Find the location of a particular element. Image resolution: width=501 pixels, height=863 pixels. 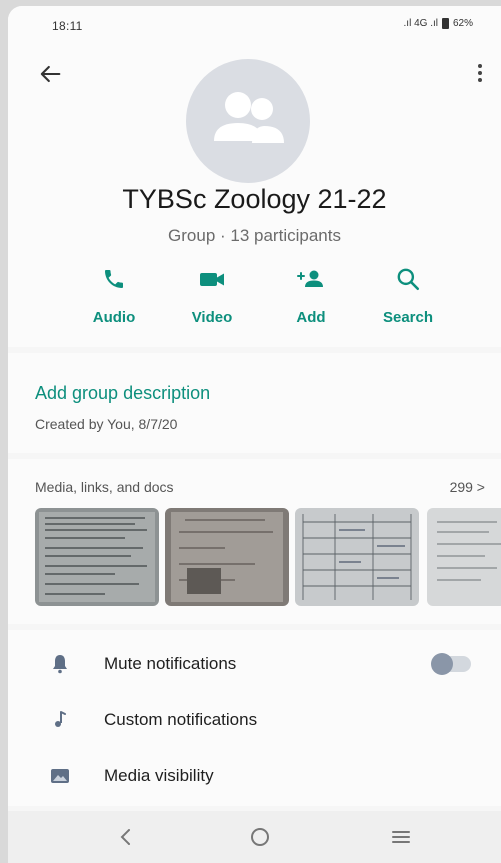

media-links-docs-title: Media, links, and docs is located at coordinates (104, 487).